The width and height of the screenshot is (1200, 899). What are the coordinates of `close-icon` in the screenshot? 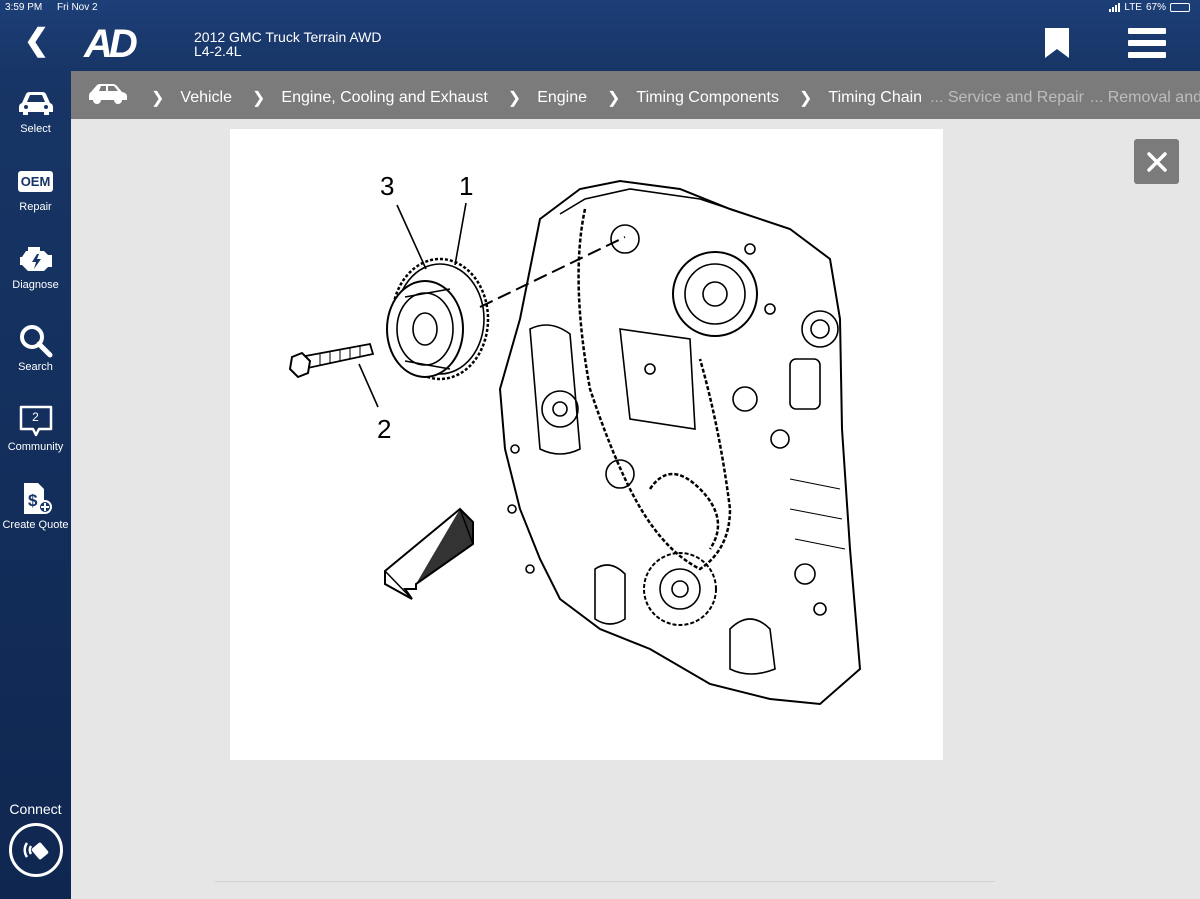 It's located at (1156, 161).